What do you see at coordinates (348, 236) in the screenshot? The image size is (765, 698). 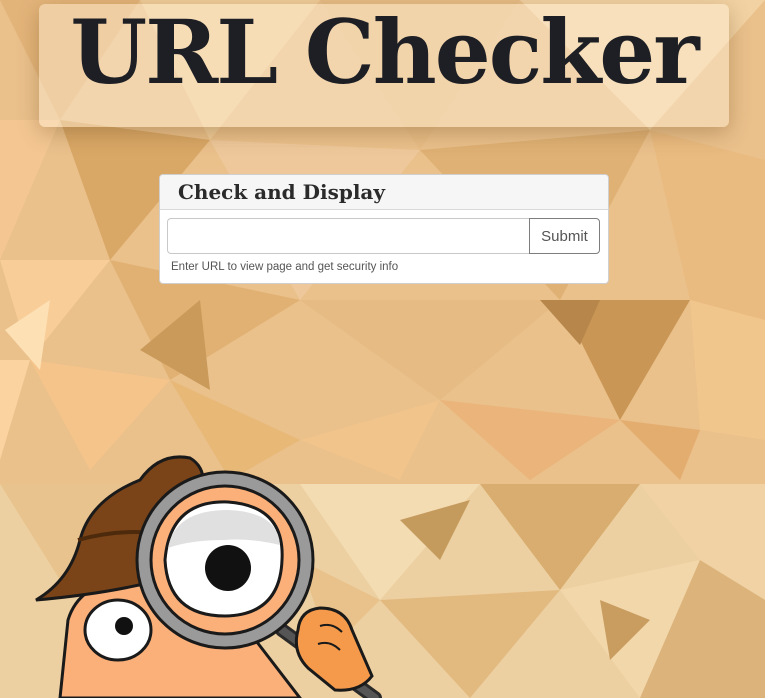 I see `url-input` at bounding box center [348, 236].